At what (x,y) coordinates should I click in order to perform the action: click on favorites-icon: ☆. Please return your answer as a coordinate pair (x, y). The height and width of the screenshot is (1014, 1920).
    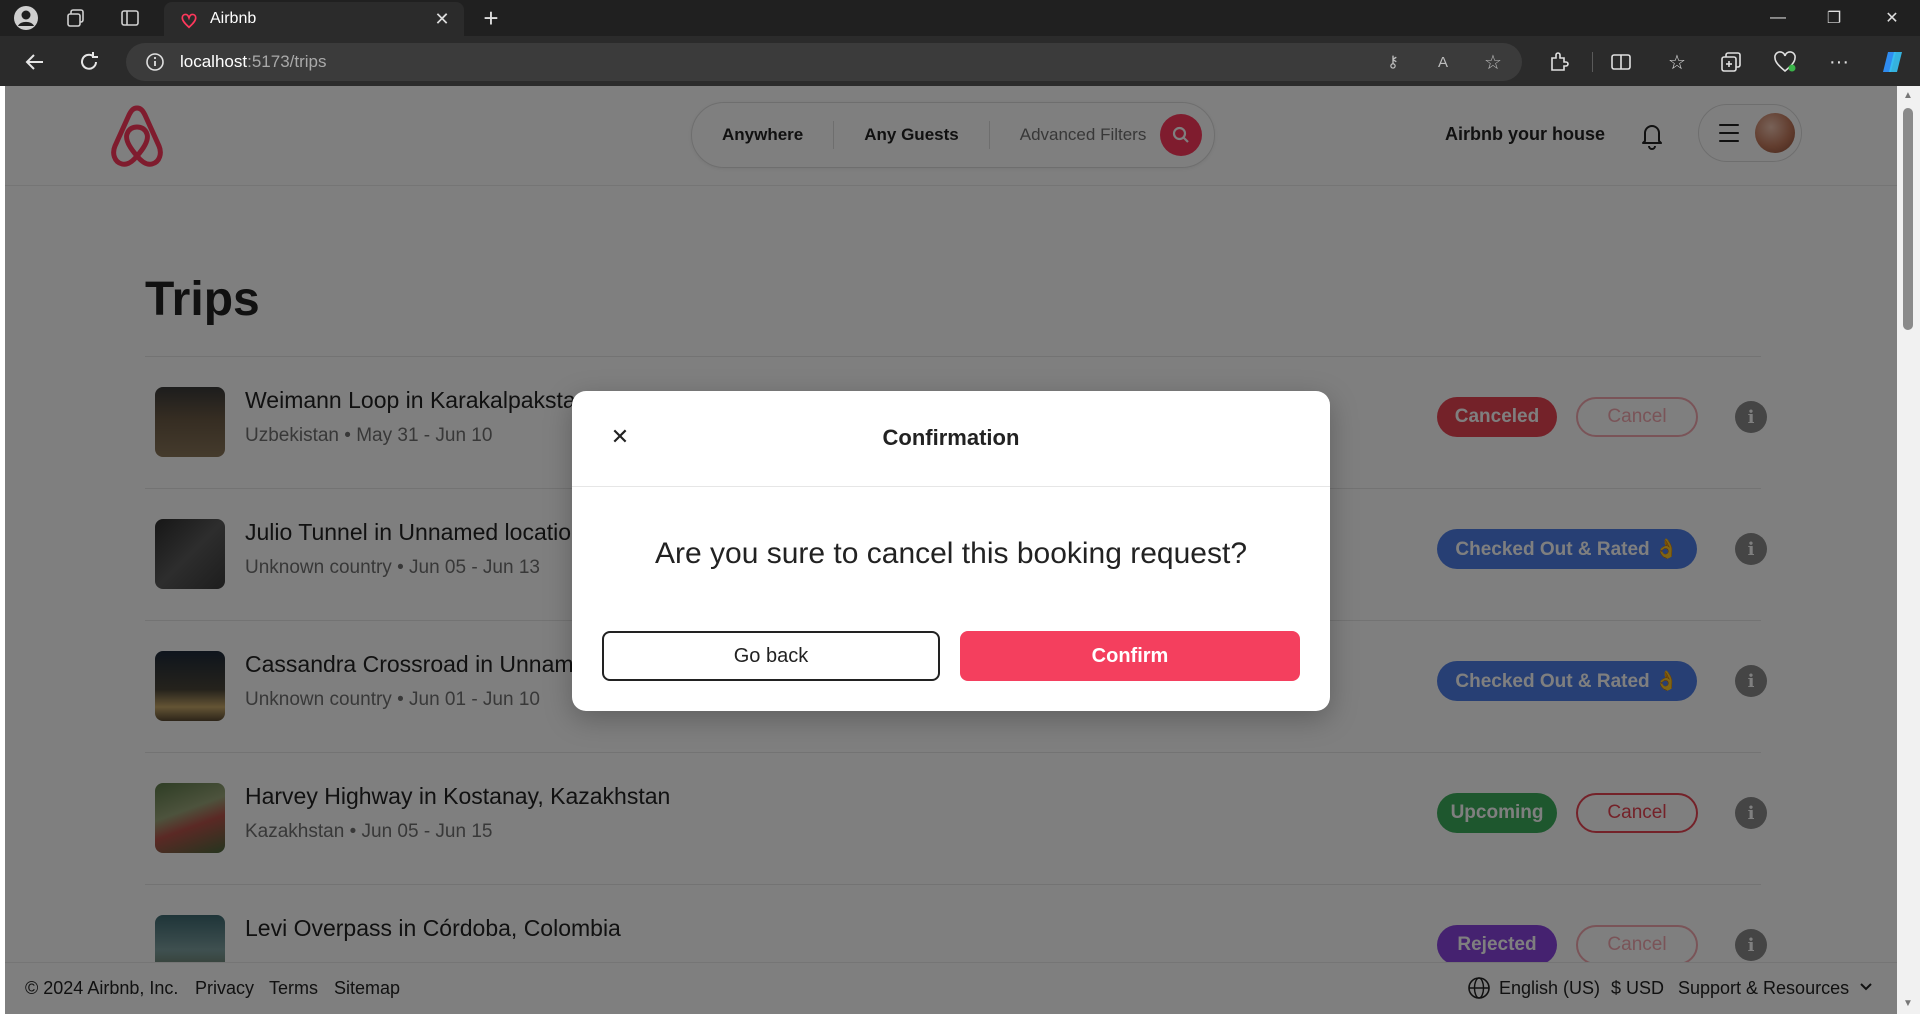
    Looking at the image, I should click on (1677, 62).